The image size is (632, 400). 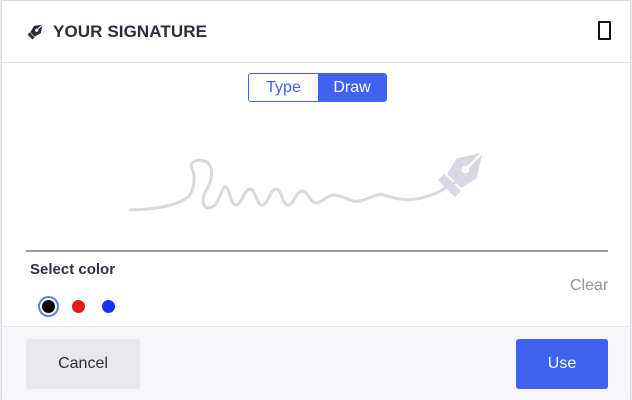 I want to click on color-swatch-black, so click(x=48, y=306).